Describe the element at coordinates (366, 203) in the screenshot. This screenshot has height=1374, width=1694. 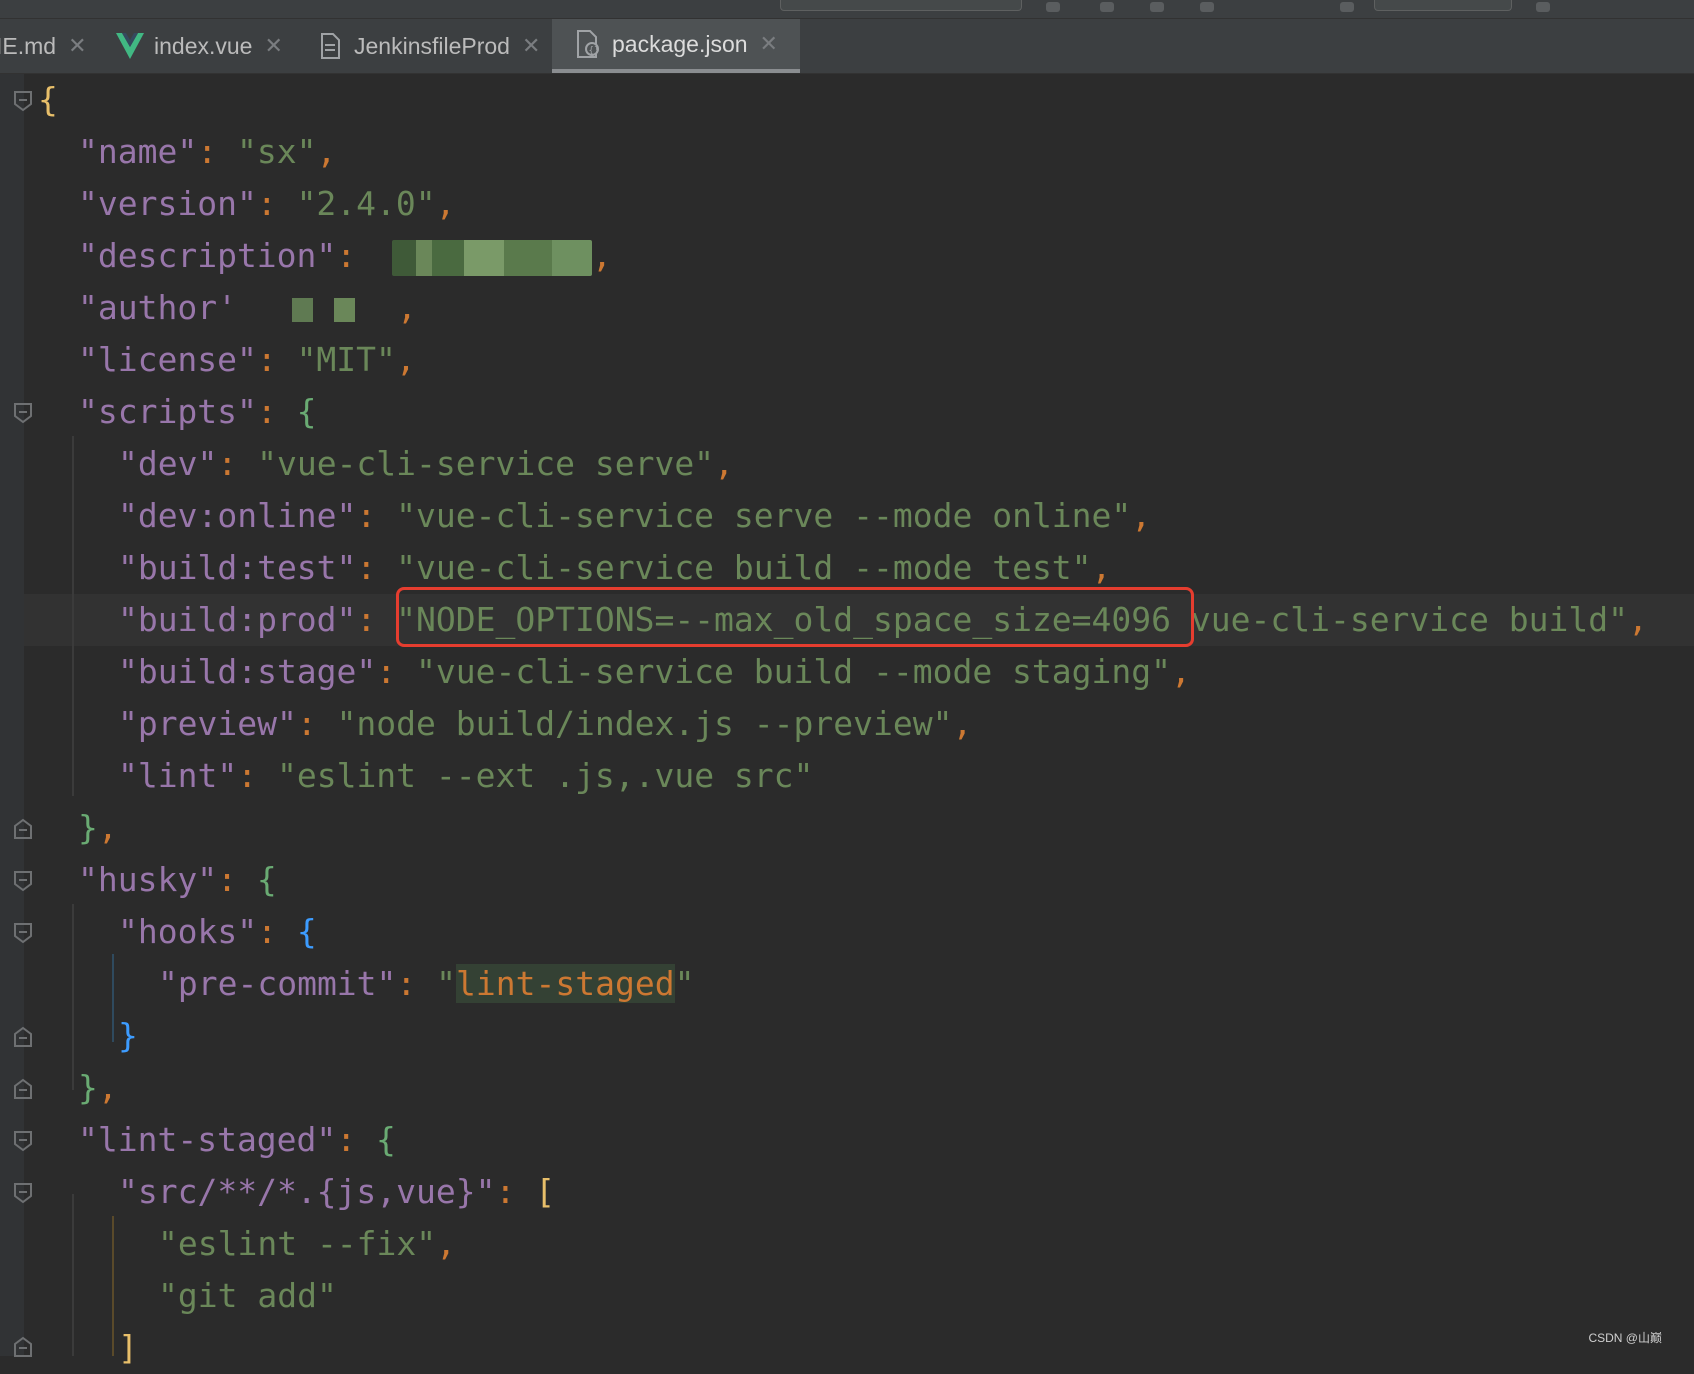
I see `json-value: "2.4.0"` at that location.